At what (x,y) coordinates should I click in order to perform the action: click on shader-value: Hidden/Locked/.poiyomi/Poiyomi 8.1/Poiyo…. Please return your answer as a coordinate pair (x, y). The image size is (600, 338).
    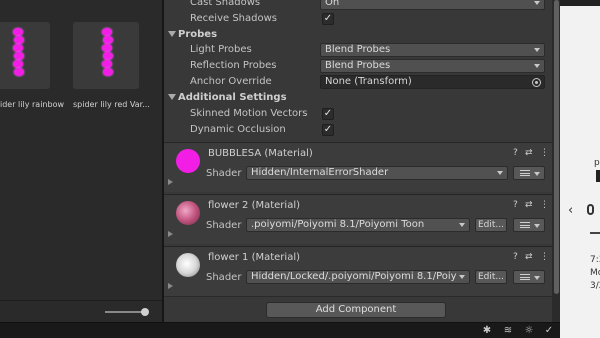
    Looking at the image, I should click on (354, 276).